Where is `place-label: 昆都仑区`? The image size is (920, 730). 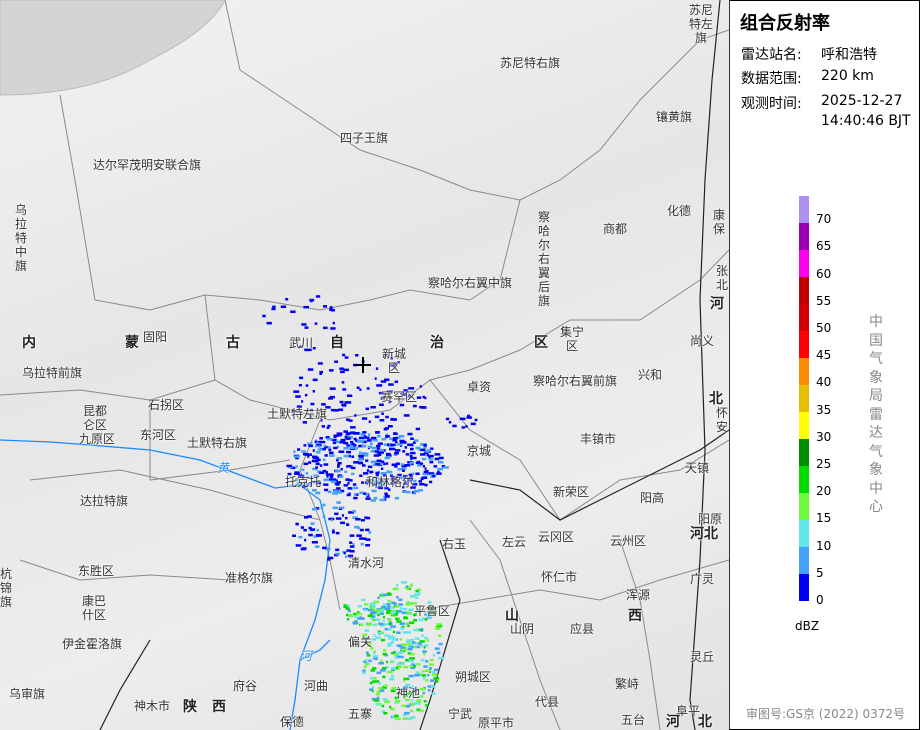
place-label: 昆都仑区 is located at coordinates (94, 418).